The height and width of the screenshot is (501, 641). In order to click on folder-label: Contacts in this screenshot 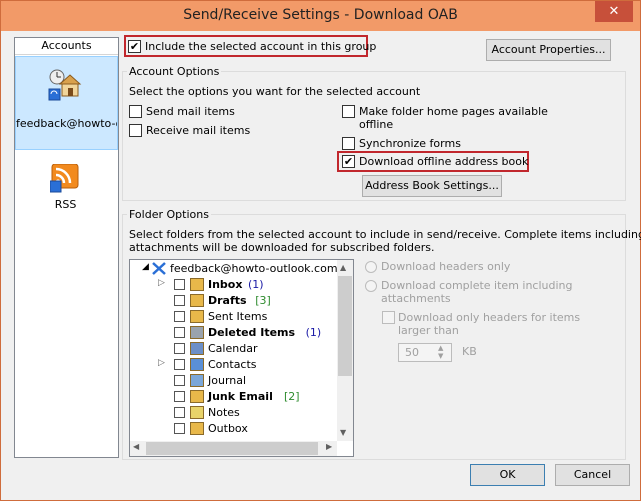, I will do `click(232, 364)`.